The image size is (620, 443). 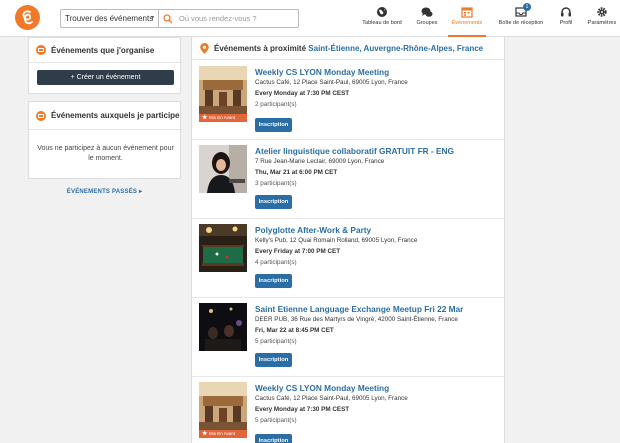 I want to click on organized-events-title-text: Événements que j'organise, so click(x=103, y=50).